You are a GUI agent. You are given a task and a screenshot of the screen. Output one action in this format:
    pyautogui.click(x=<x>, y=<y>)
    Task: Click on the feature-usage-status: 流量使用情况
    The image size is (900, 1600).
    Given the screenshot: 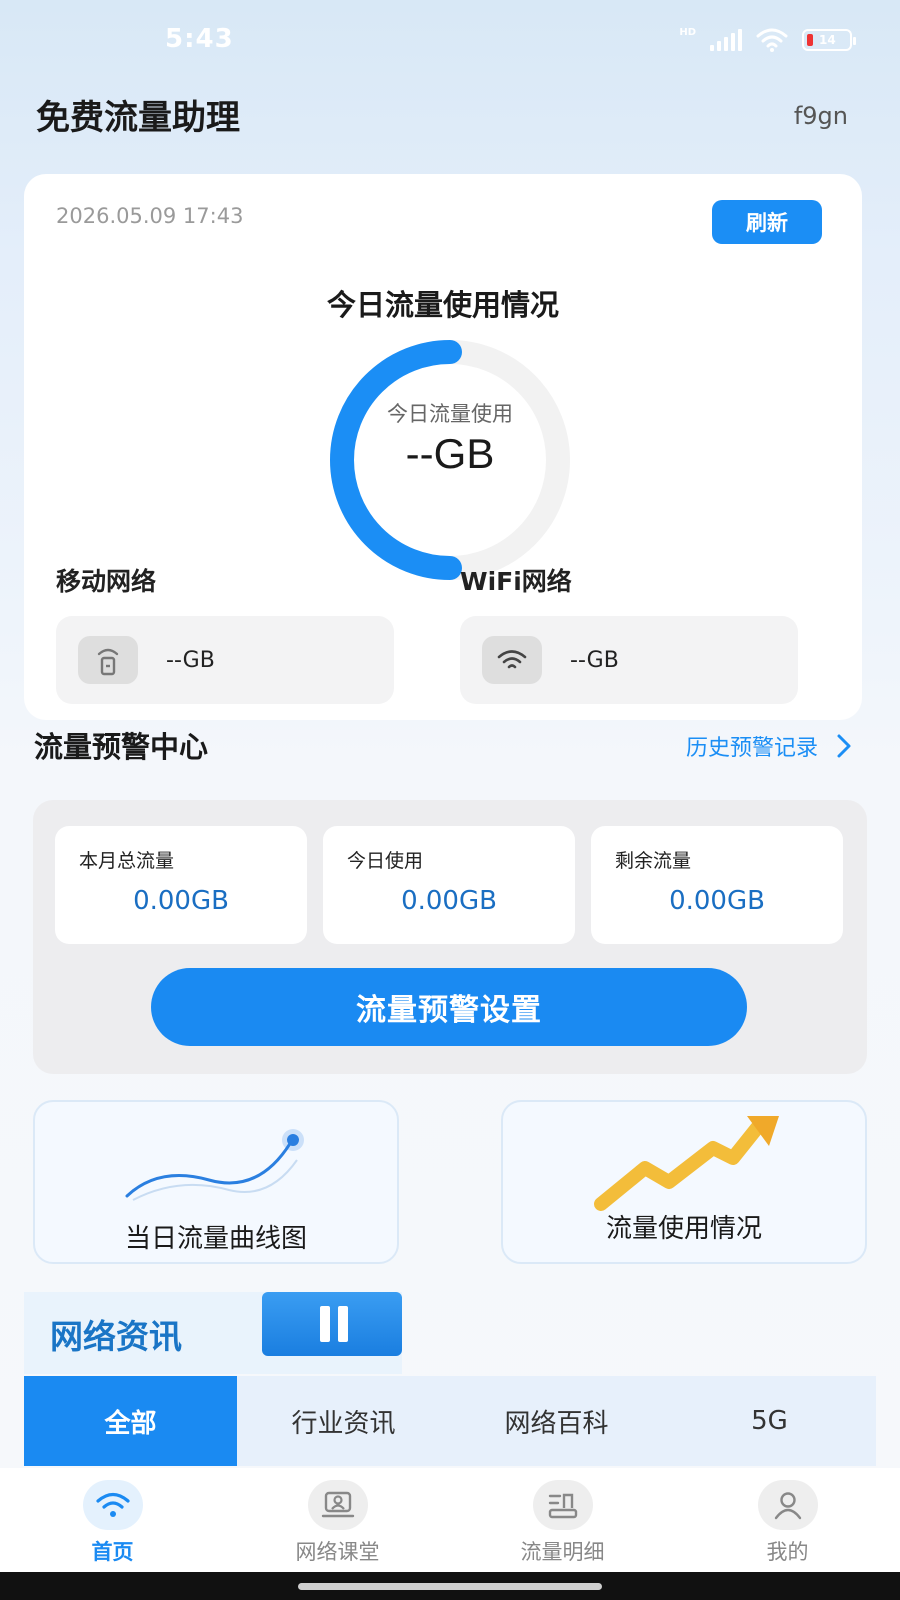 What is the action you would take?
    pyautogui.click(x=684, y=1182)
    